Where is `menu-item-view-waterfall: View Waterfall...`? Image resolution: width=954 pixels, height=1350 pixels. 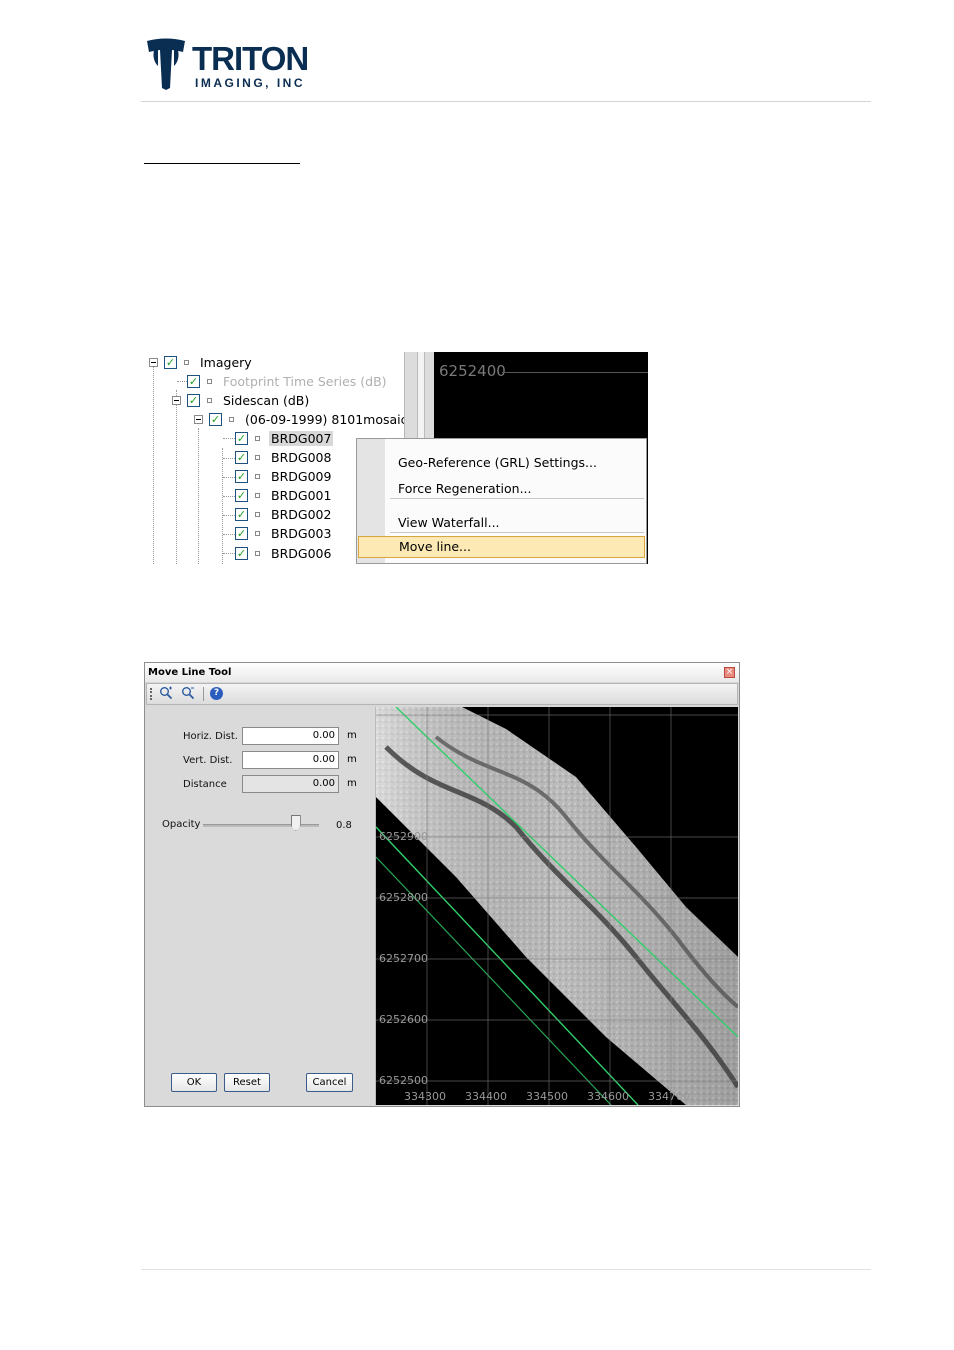 menu-item-view-waterfall: View Waterfall... is located at coordinates (517, 523).